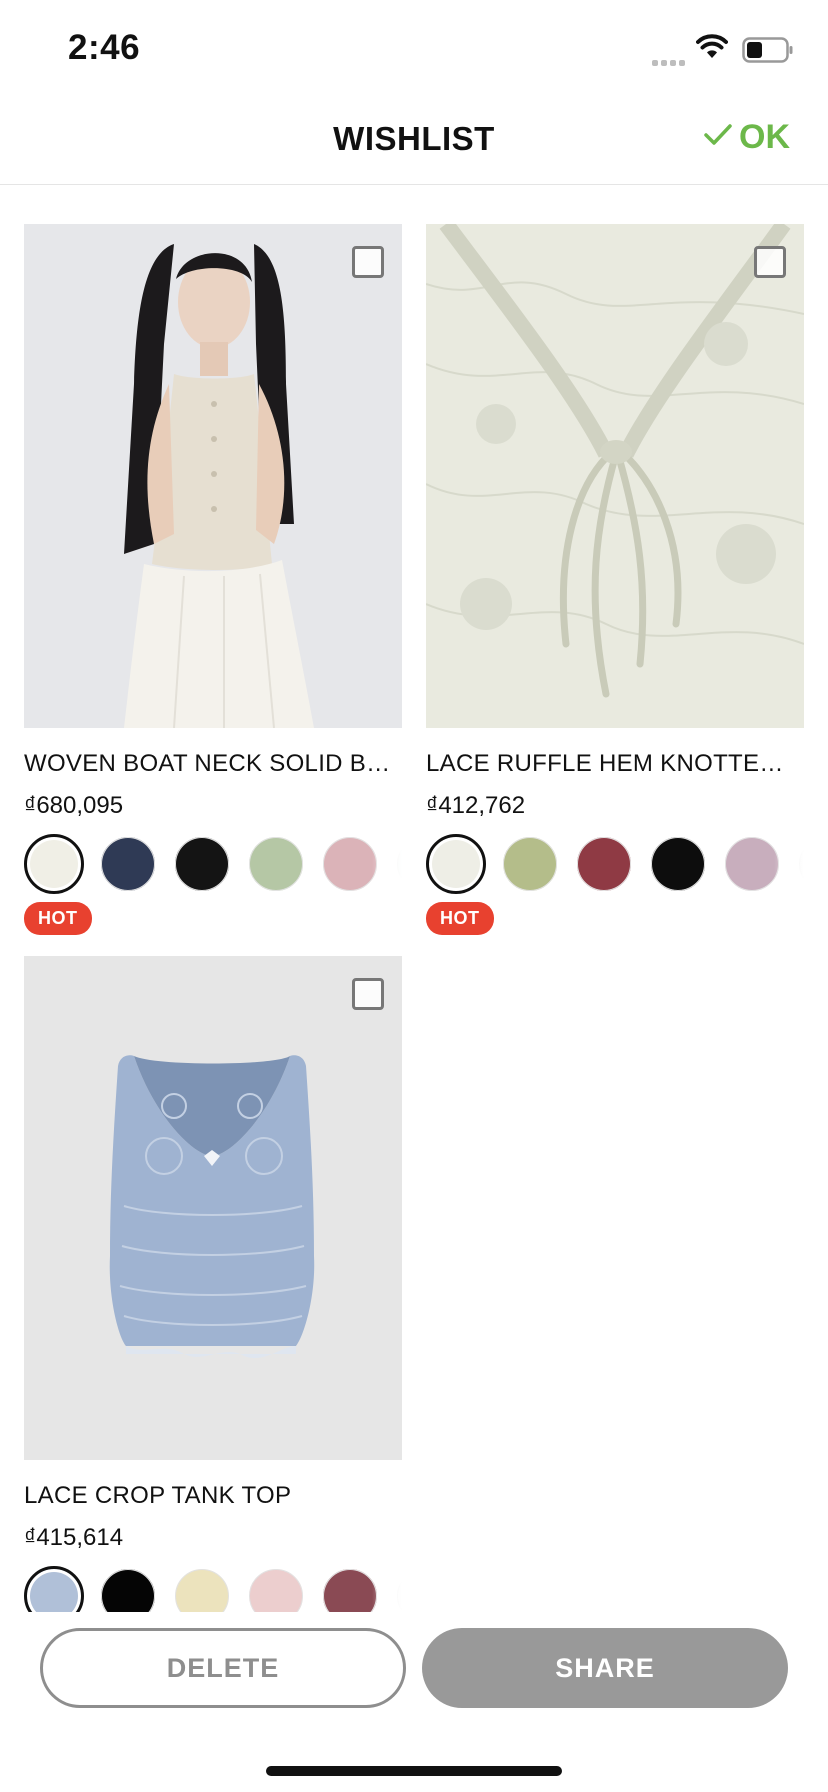 The width and height of the screenshot is (828, 1792). Describe the element at coordinates (605, 1668) in the screenshot. I see `share-button: SHARE` at that location.